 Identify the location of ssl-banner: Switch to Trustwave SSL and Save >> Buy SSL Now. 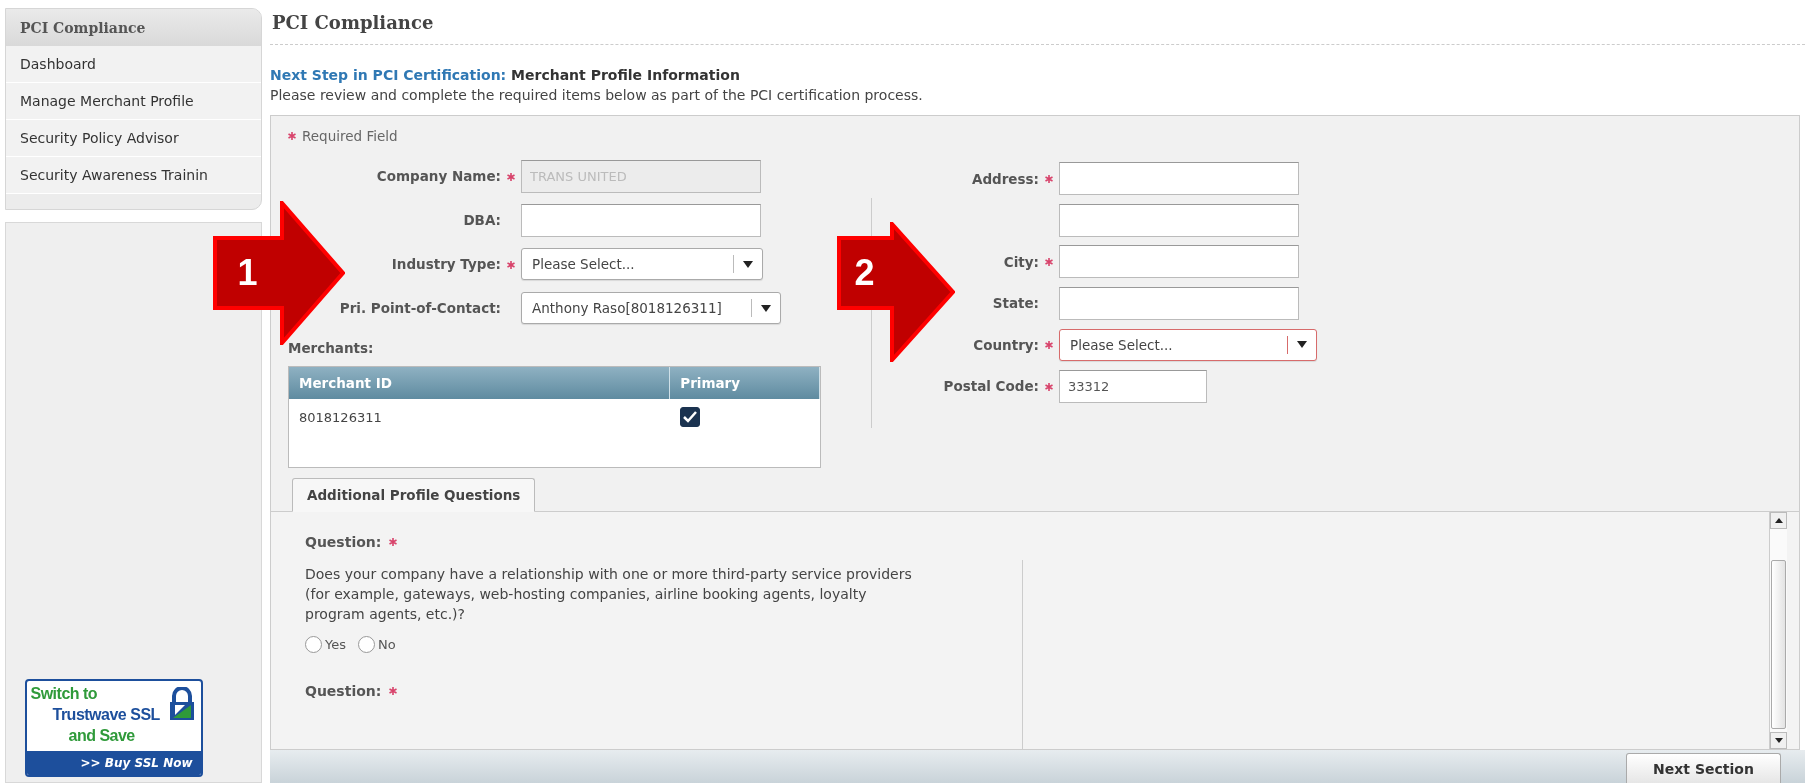
(113, 728).